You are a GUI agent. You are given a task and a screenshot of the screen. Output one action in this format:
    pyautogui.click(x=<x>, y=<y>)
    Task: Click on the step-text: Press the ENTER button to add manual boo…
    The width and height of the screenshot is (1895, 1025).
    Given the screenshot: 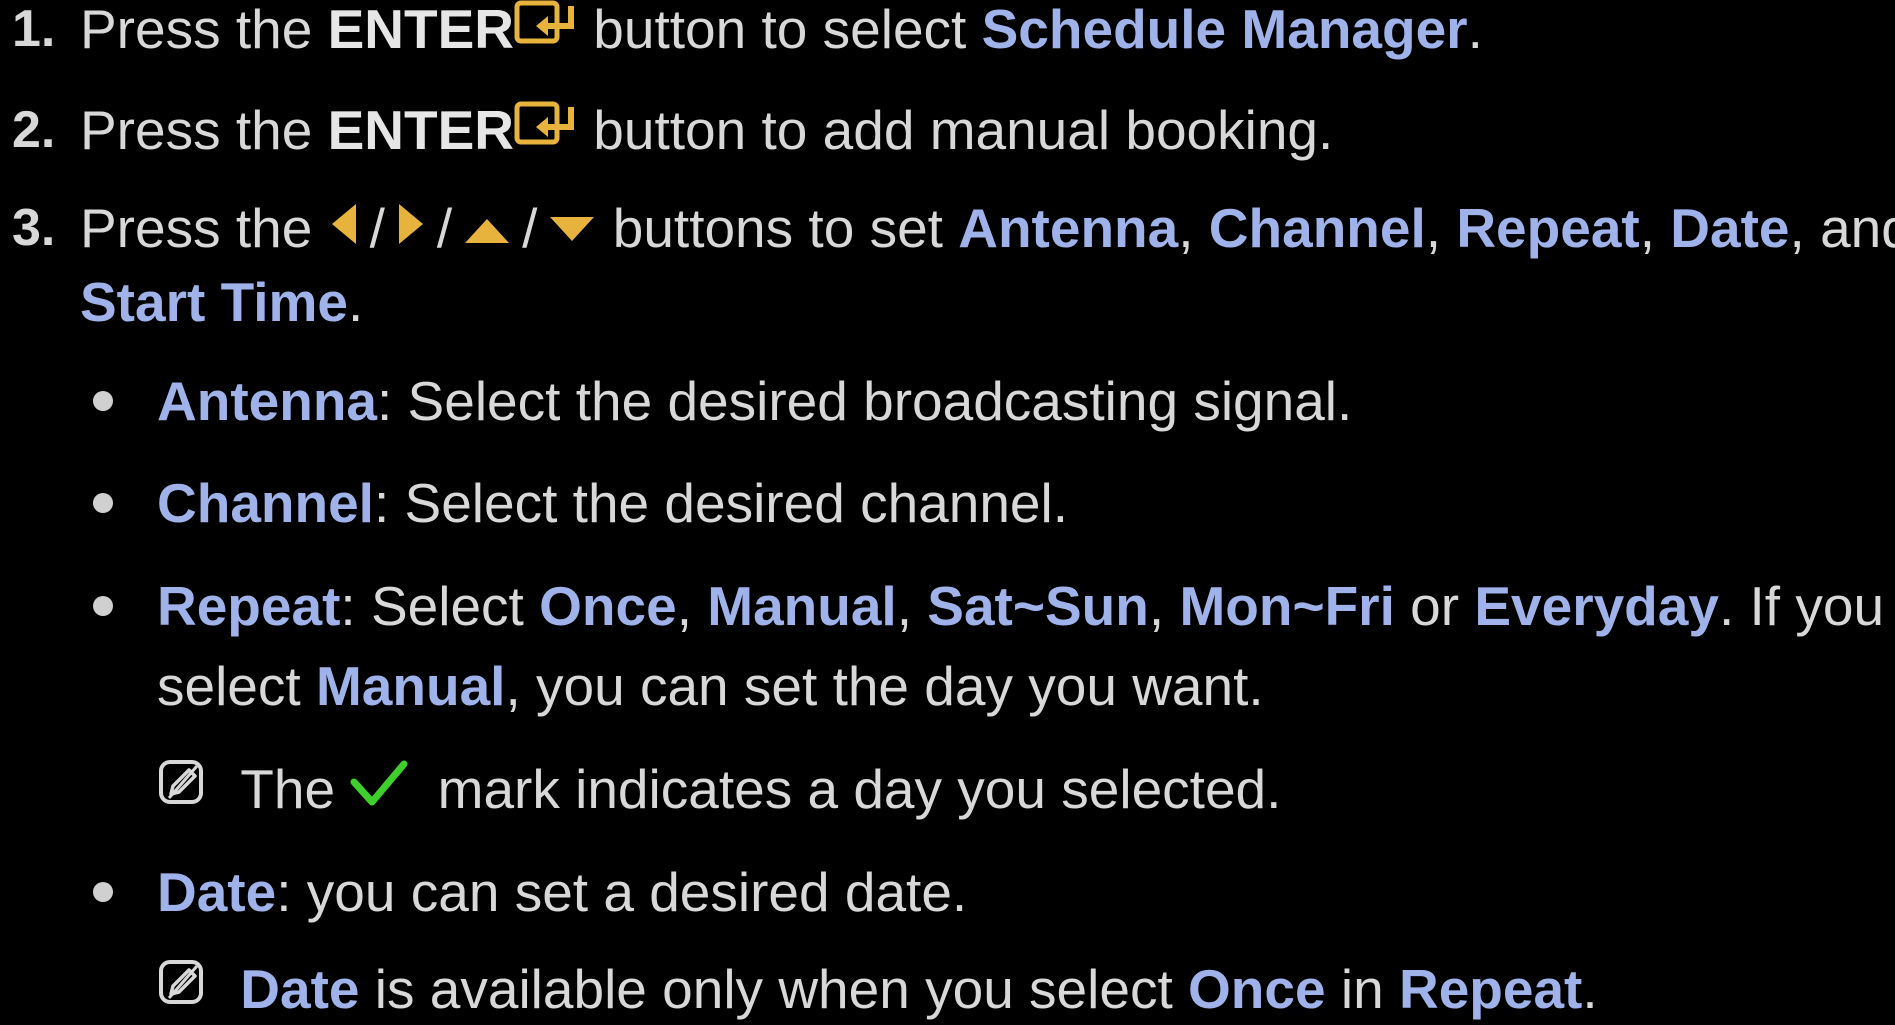 What is the action you would take?
    pyautogui.click(x=707, y=130)
    